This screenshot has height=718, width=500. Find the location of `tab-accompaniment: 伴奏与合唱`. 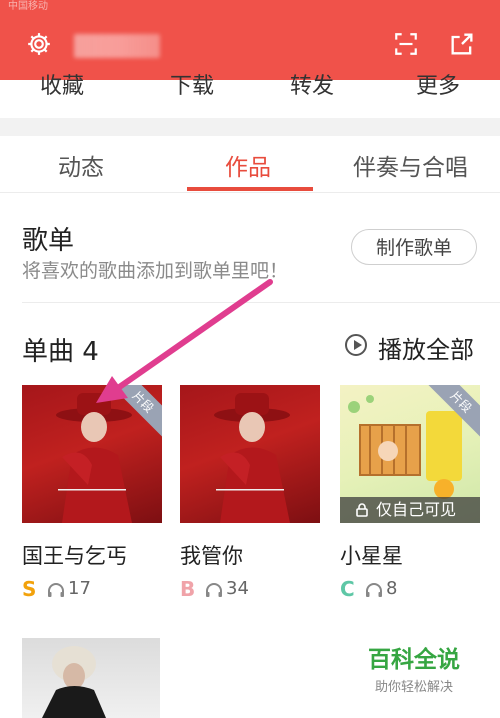

tab-accompaniment: 伴奏与合唱 is located at coordinates (410, 165).